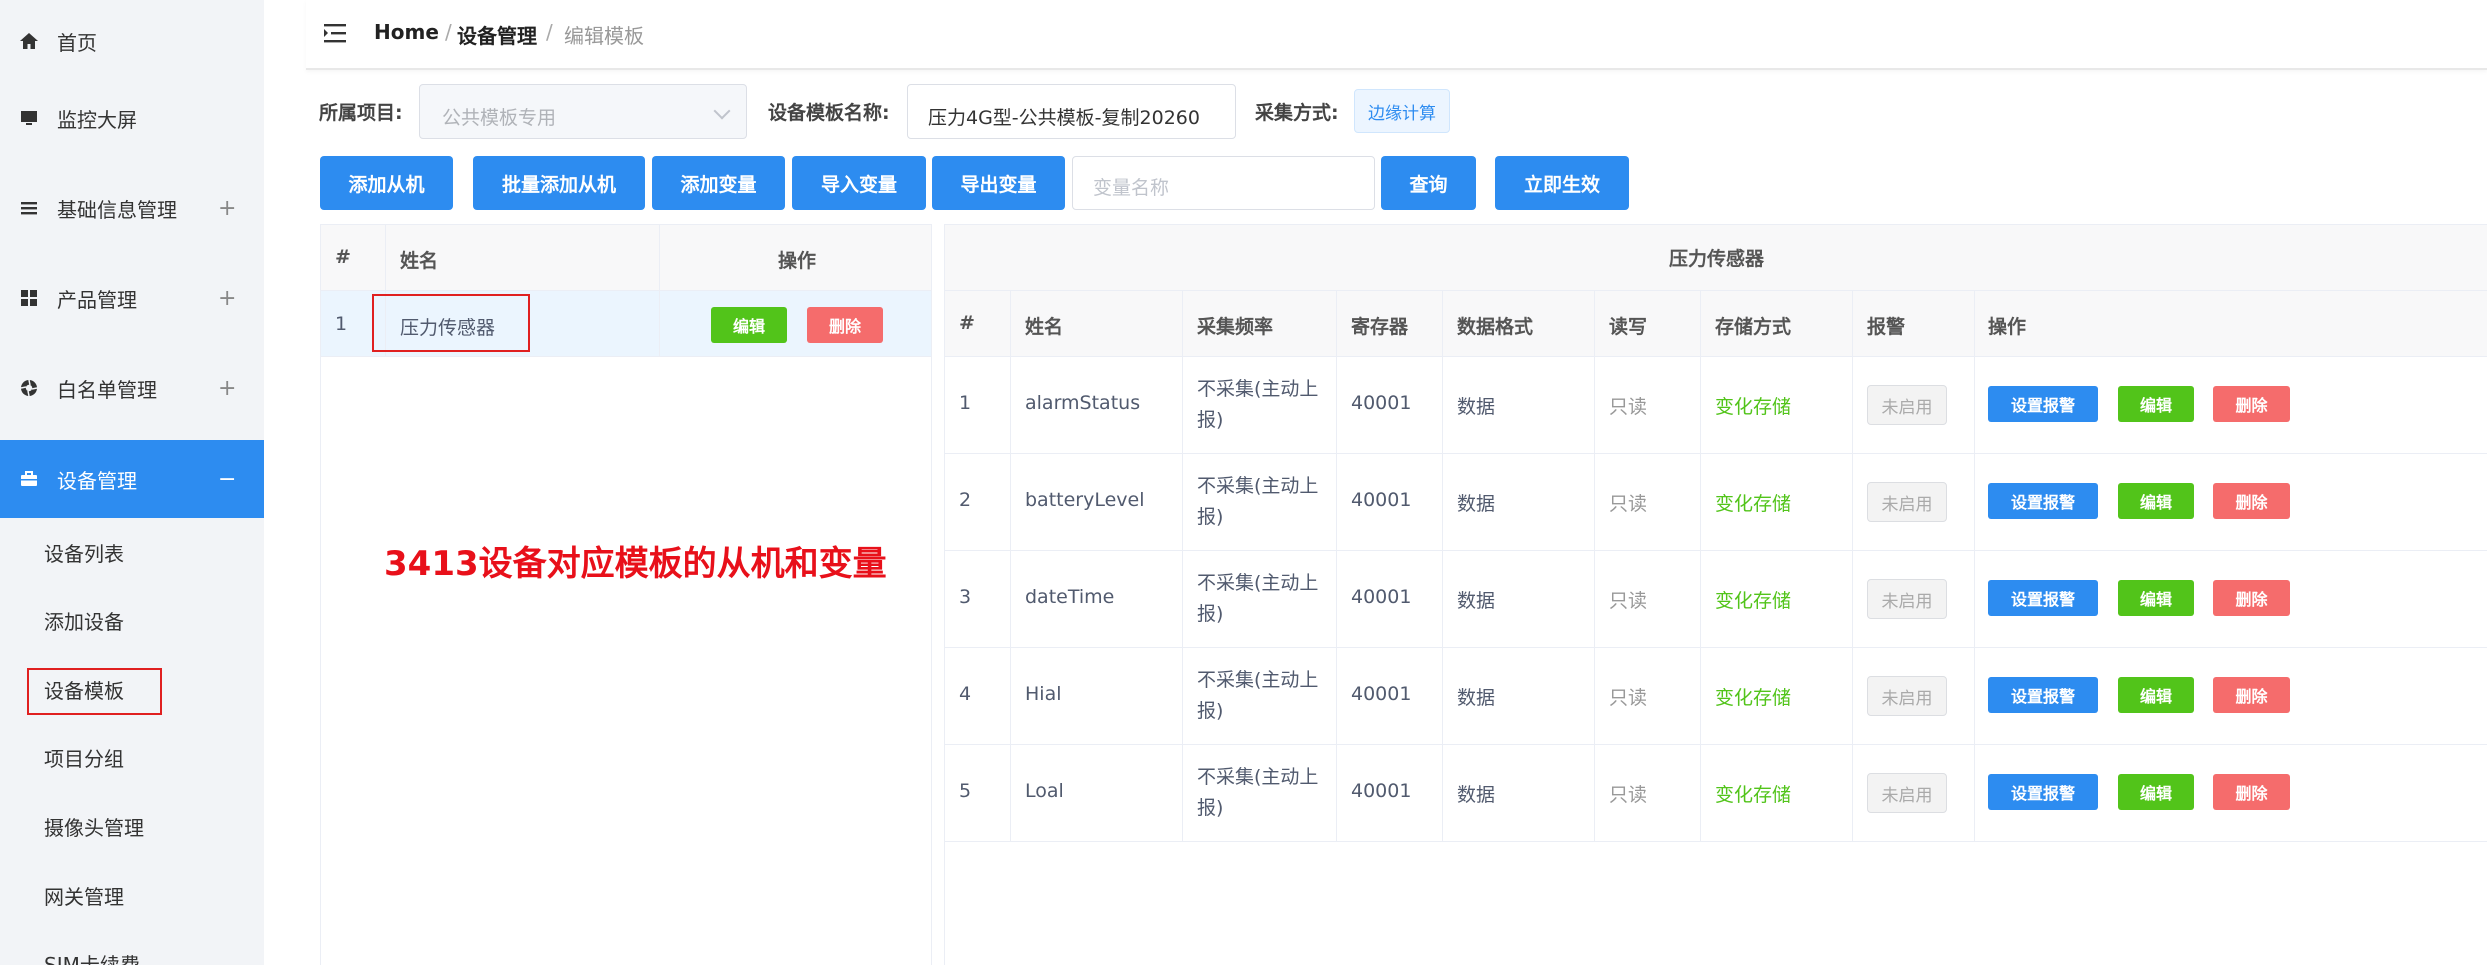 The height and width of the screenshot is (965, 2487). What do you see at coordinates (829, 113) in the screenshot?
I see `template-name-label: 设备模板名称:` at bounding box center [829, 113].